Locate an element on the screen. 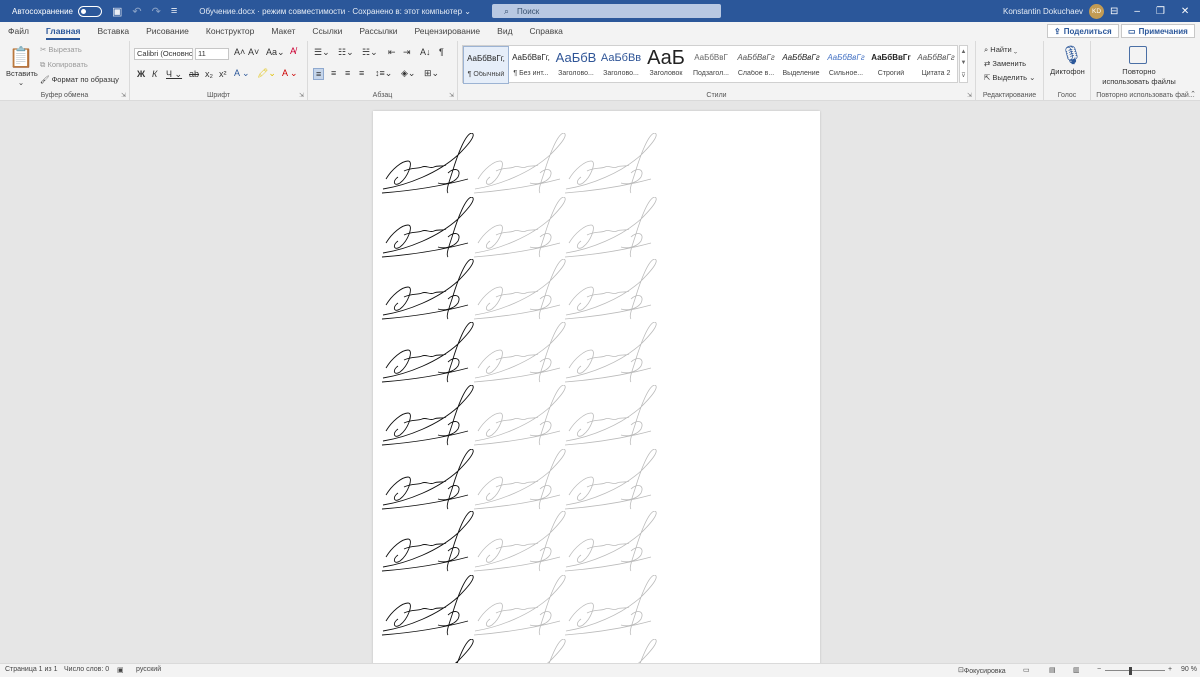 This screenshot has width=1200, height=677. style-title: АаБ Заголовок is located at coordinates (666, 65).